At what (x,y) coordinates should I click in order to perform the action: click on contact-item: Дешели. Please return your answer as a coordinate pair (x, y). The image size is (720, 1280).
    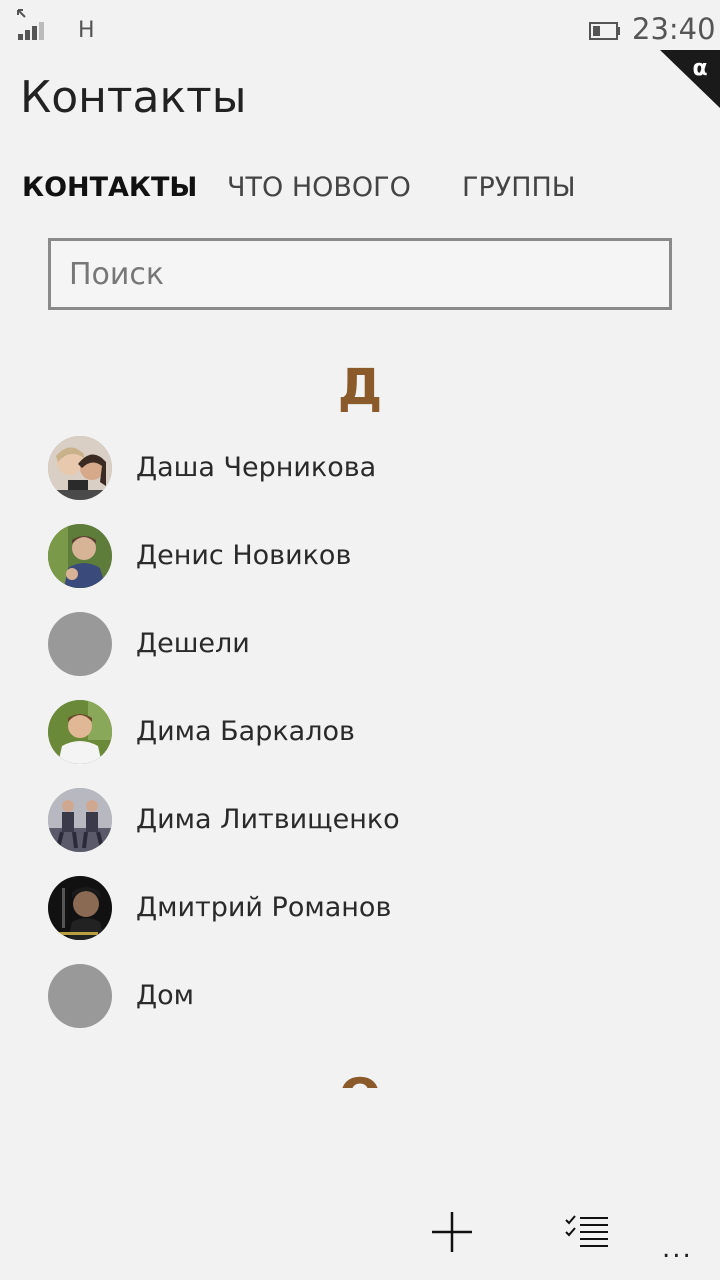
    Looking at the image, I should click on (368, 645).